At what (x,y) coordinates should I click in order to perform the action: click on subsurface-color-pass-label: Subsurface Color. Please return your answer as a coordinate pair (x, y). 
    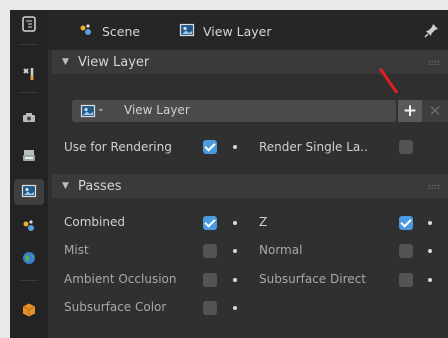
    Looking at the image, I should click on (115, 307).